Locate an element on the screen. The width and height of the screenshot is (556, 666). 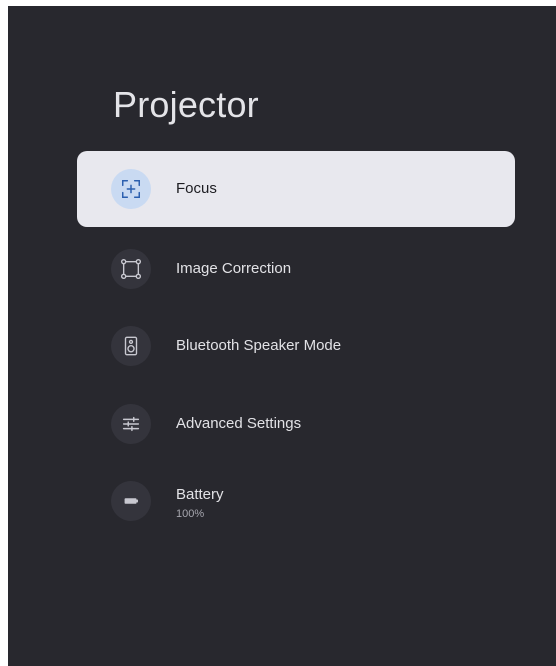
page-title: Projector is located at coordinates (186, 104).